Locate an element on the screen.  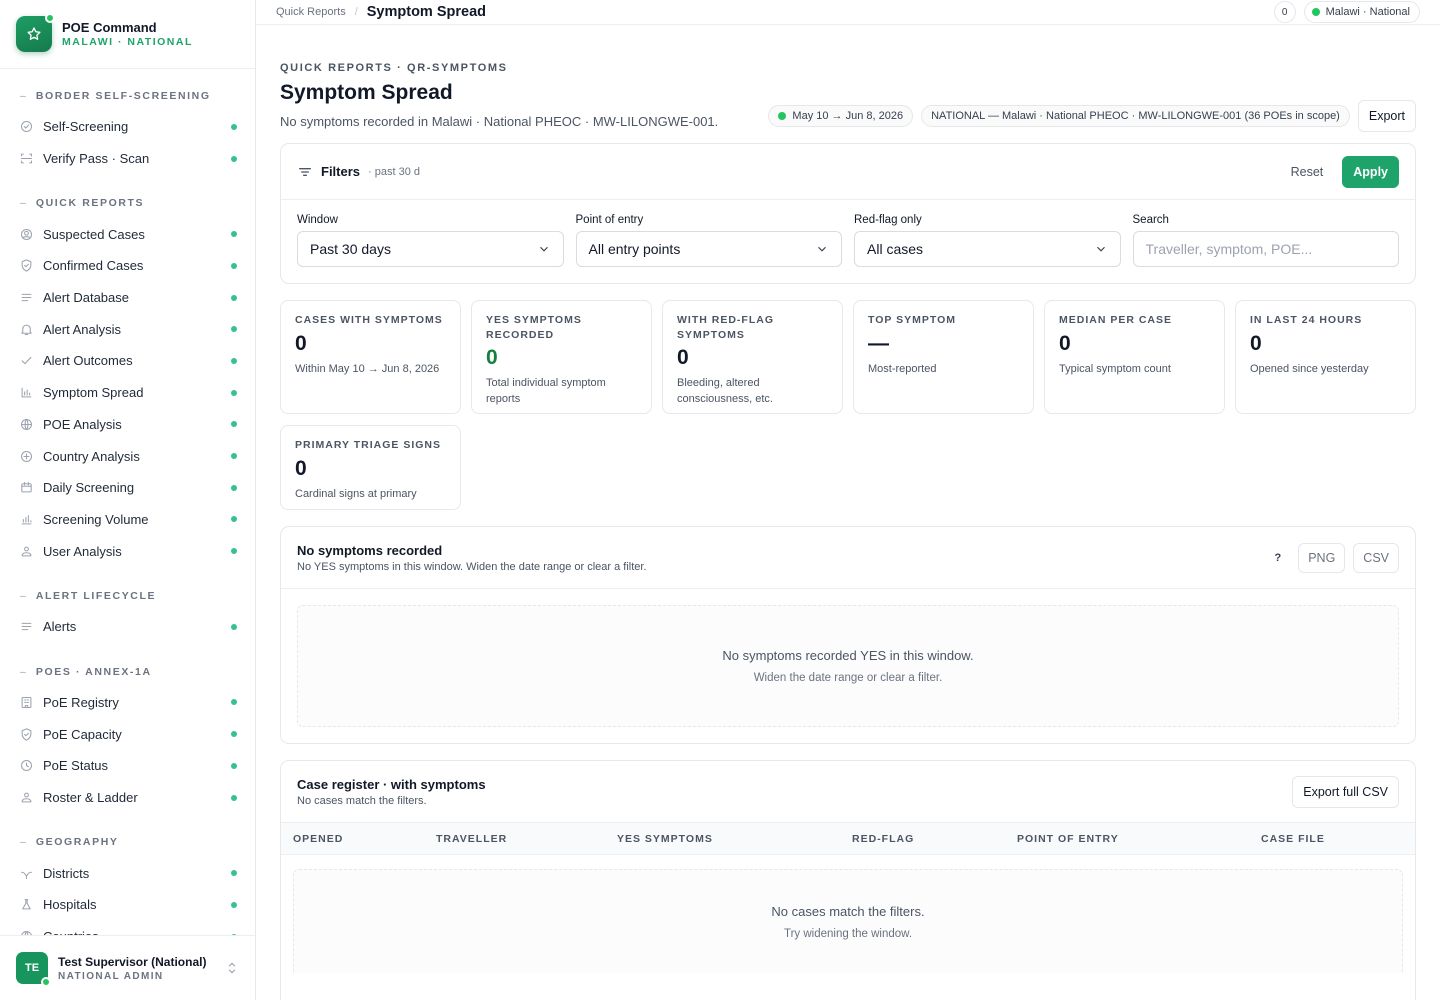
redflag-select: All cases is located at coordinates (987, 249).